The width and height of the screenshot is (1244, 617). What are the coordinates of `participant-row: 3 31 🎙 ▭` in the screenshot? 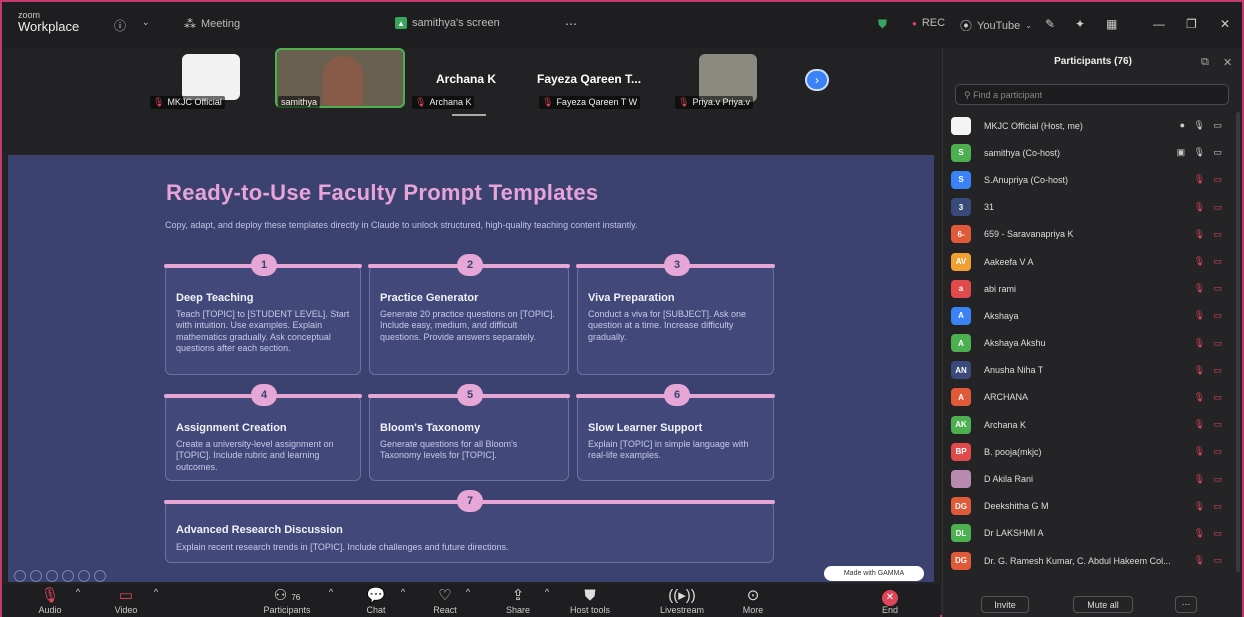 It's located at (1092, 207).